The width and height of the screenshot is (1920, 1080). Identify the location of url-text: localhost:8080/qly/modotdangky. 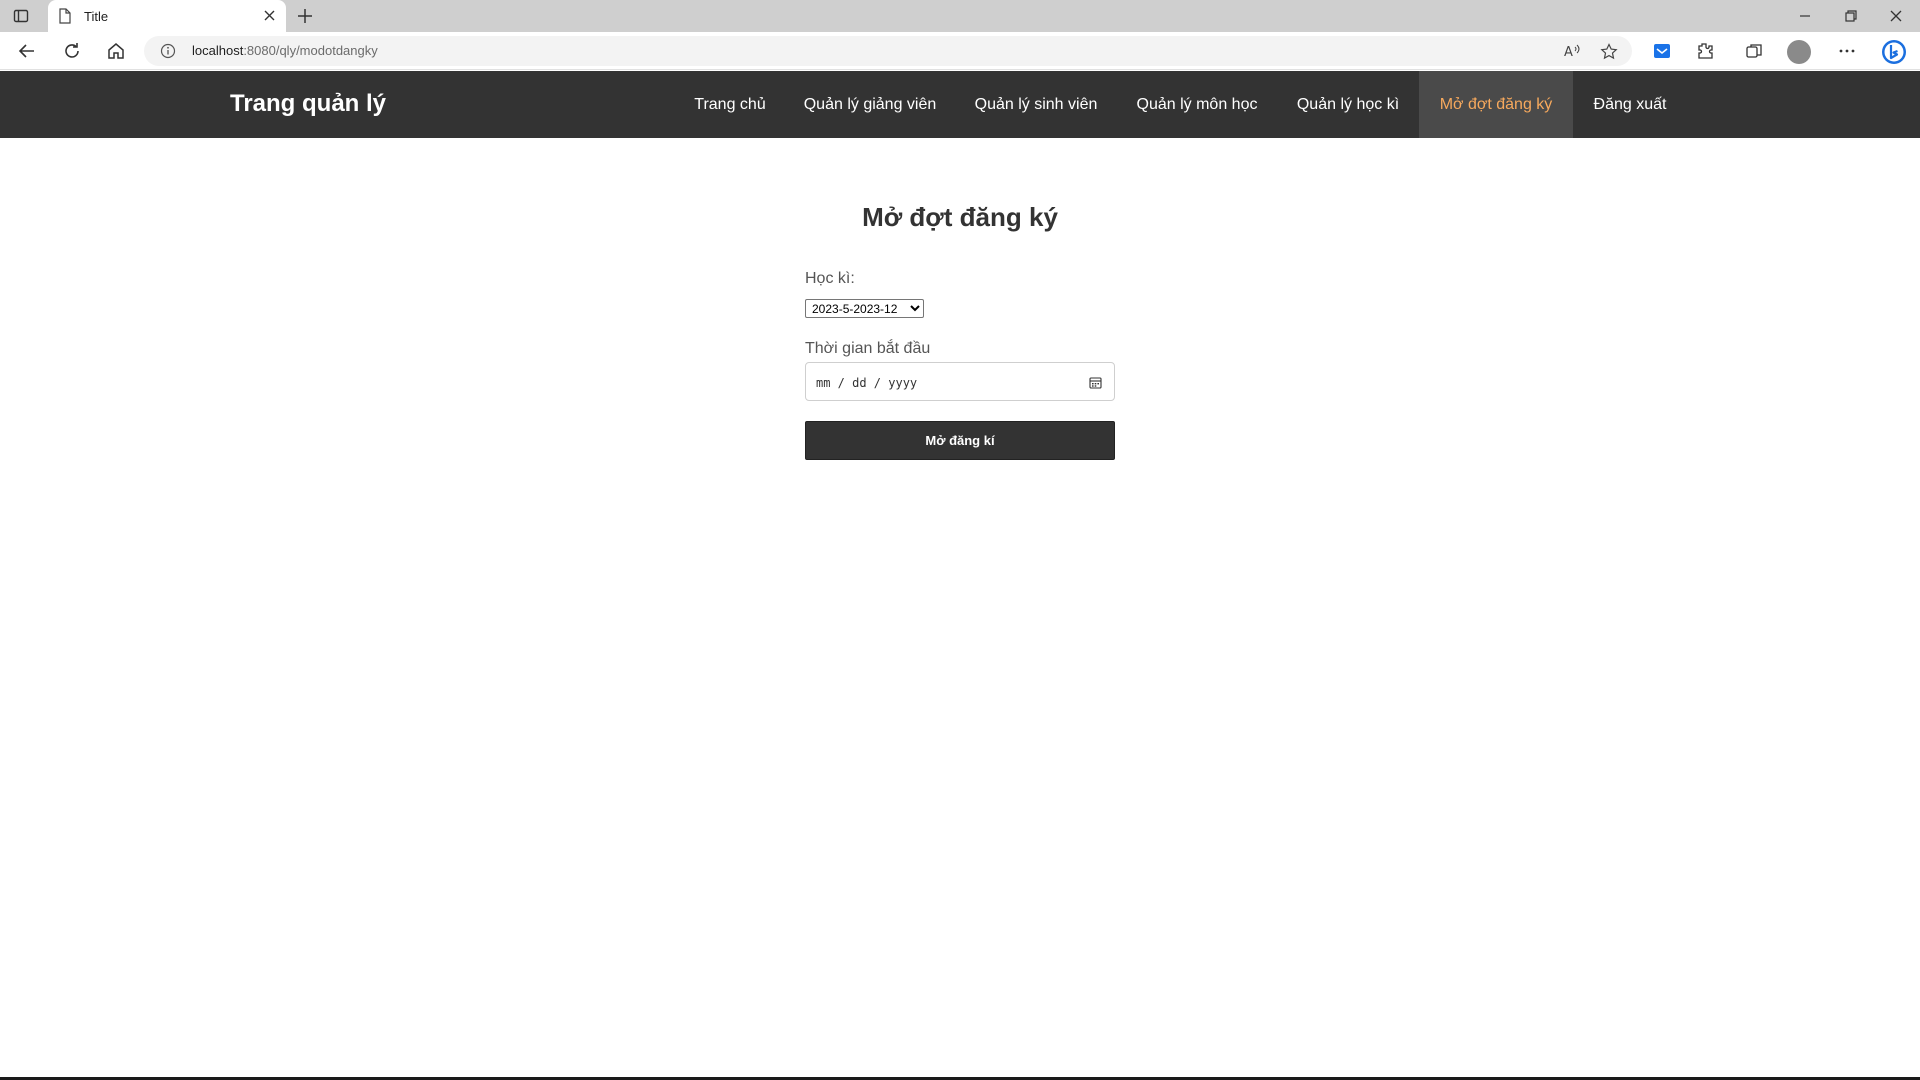
(285, 50).